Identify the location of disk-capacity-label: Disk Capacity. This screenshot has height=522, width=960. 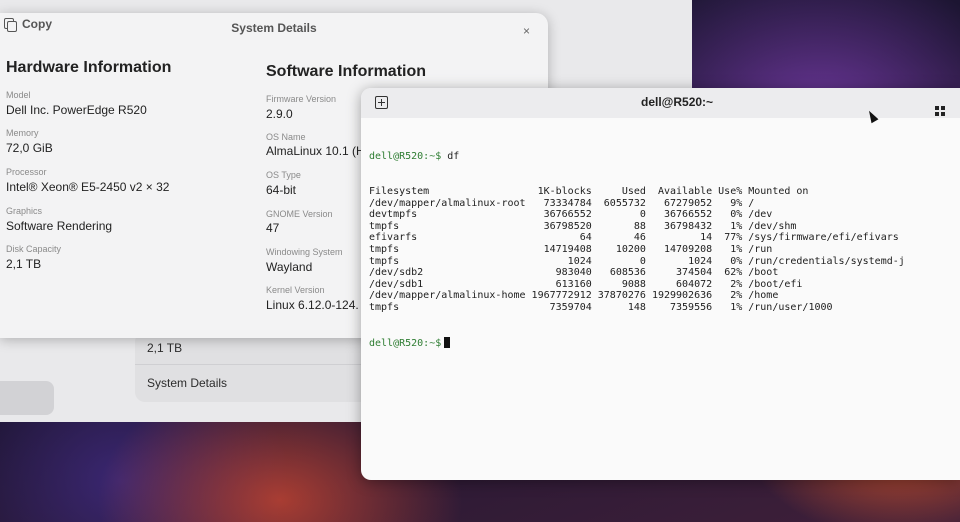
(34, 249).